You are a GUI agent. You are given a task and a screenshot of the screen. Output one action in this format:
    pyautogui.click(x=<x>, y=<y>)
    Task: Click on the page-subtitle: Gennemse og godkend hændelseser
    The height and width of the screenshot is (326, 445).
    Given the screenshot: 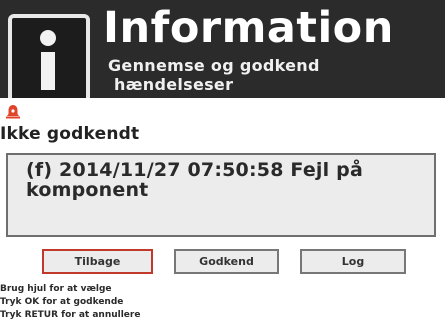 What is the action you would take?
    pyautogui.click(x=233, y=75)
    